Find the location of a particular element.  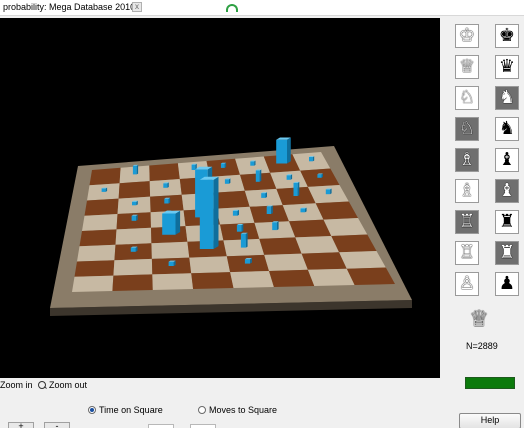

minus-button: - is located at coordinates (57, 425).